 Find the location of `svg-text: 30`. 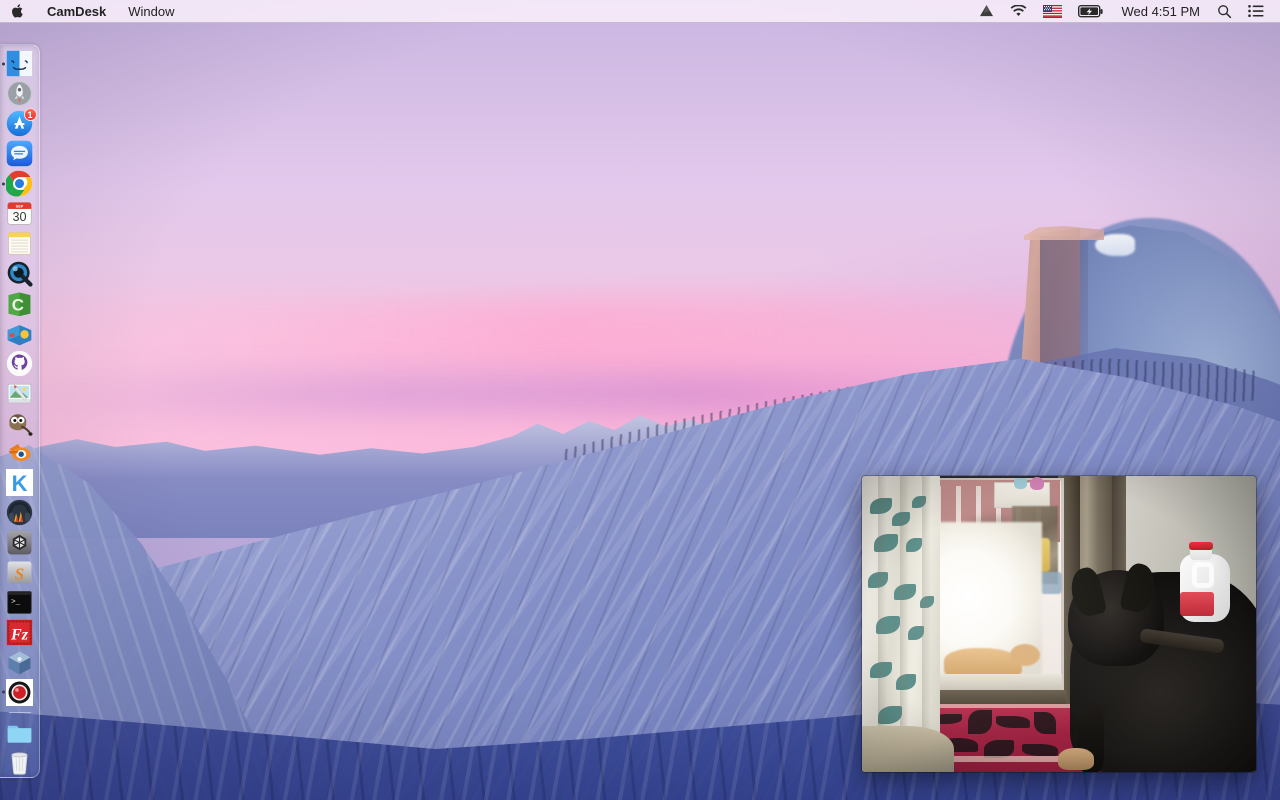

svg-text: 30 is located at coordinates (19, 217).